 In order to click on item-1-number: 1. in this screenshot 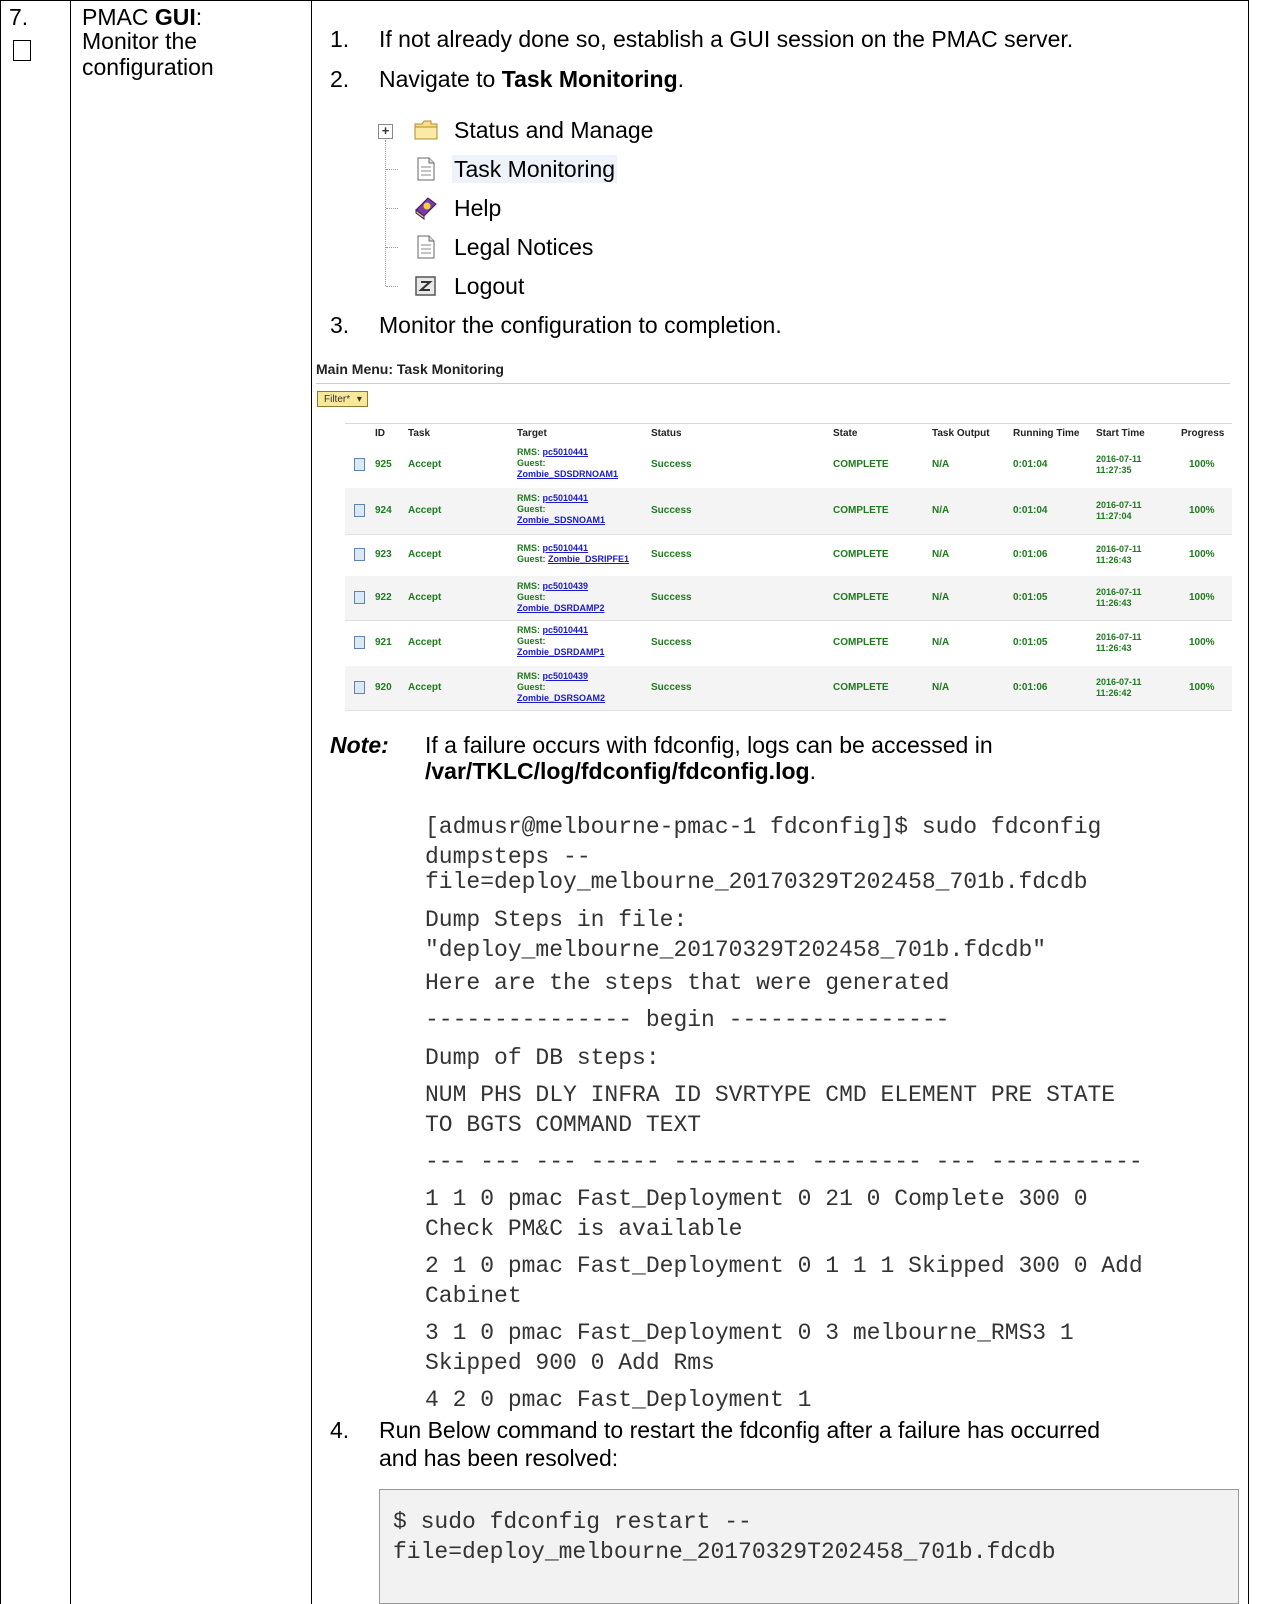, I will do `click(340, 39)`.